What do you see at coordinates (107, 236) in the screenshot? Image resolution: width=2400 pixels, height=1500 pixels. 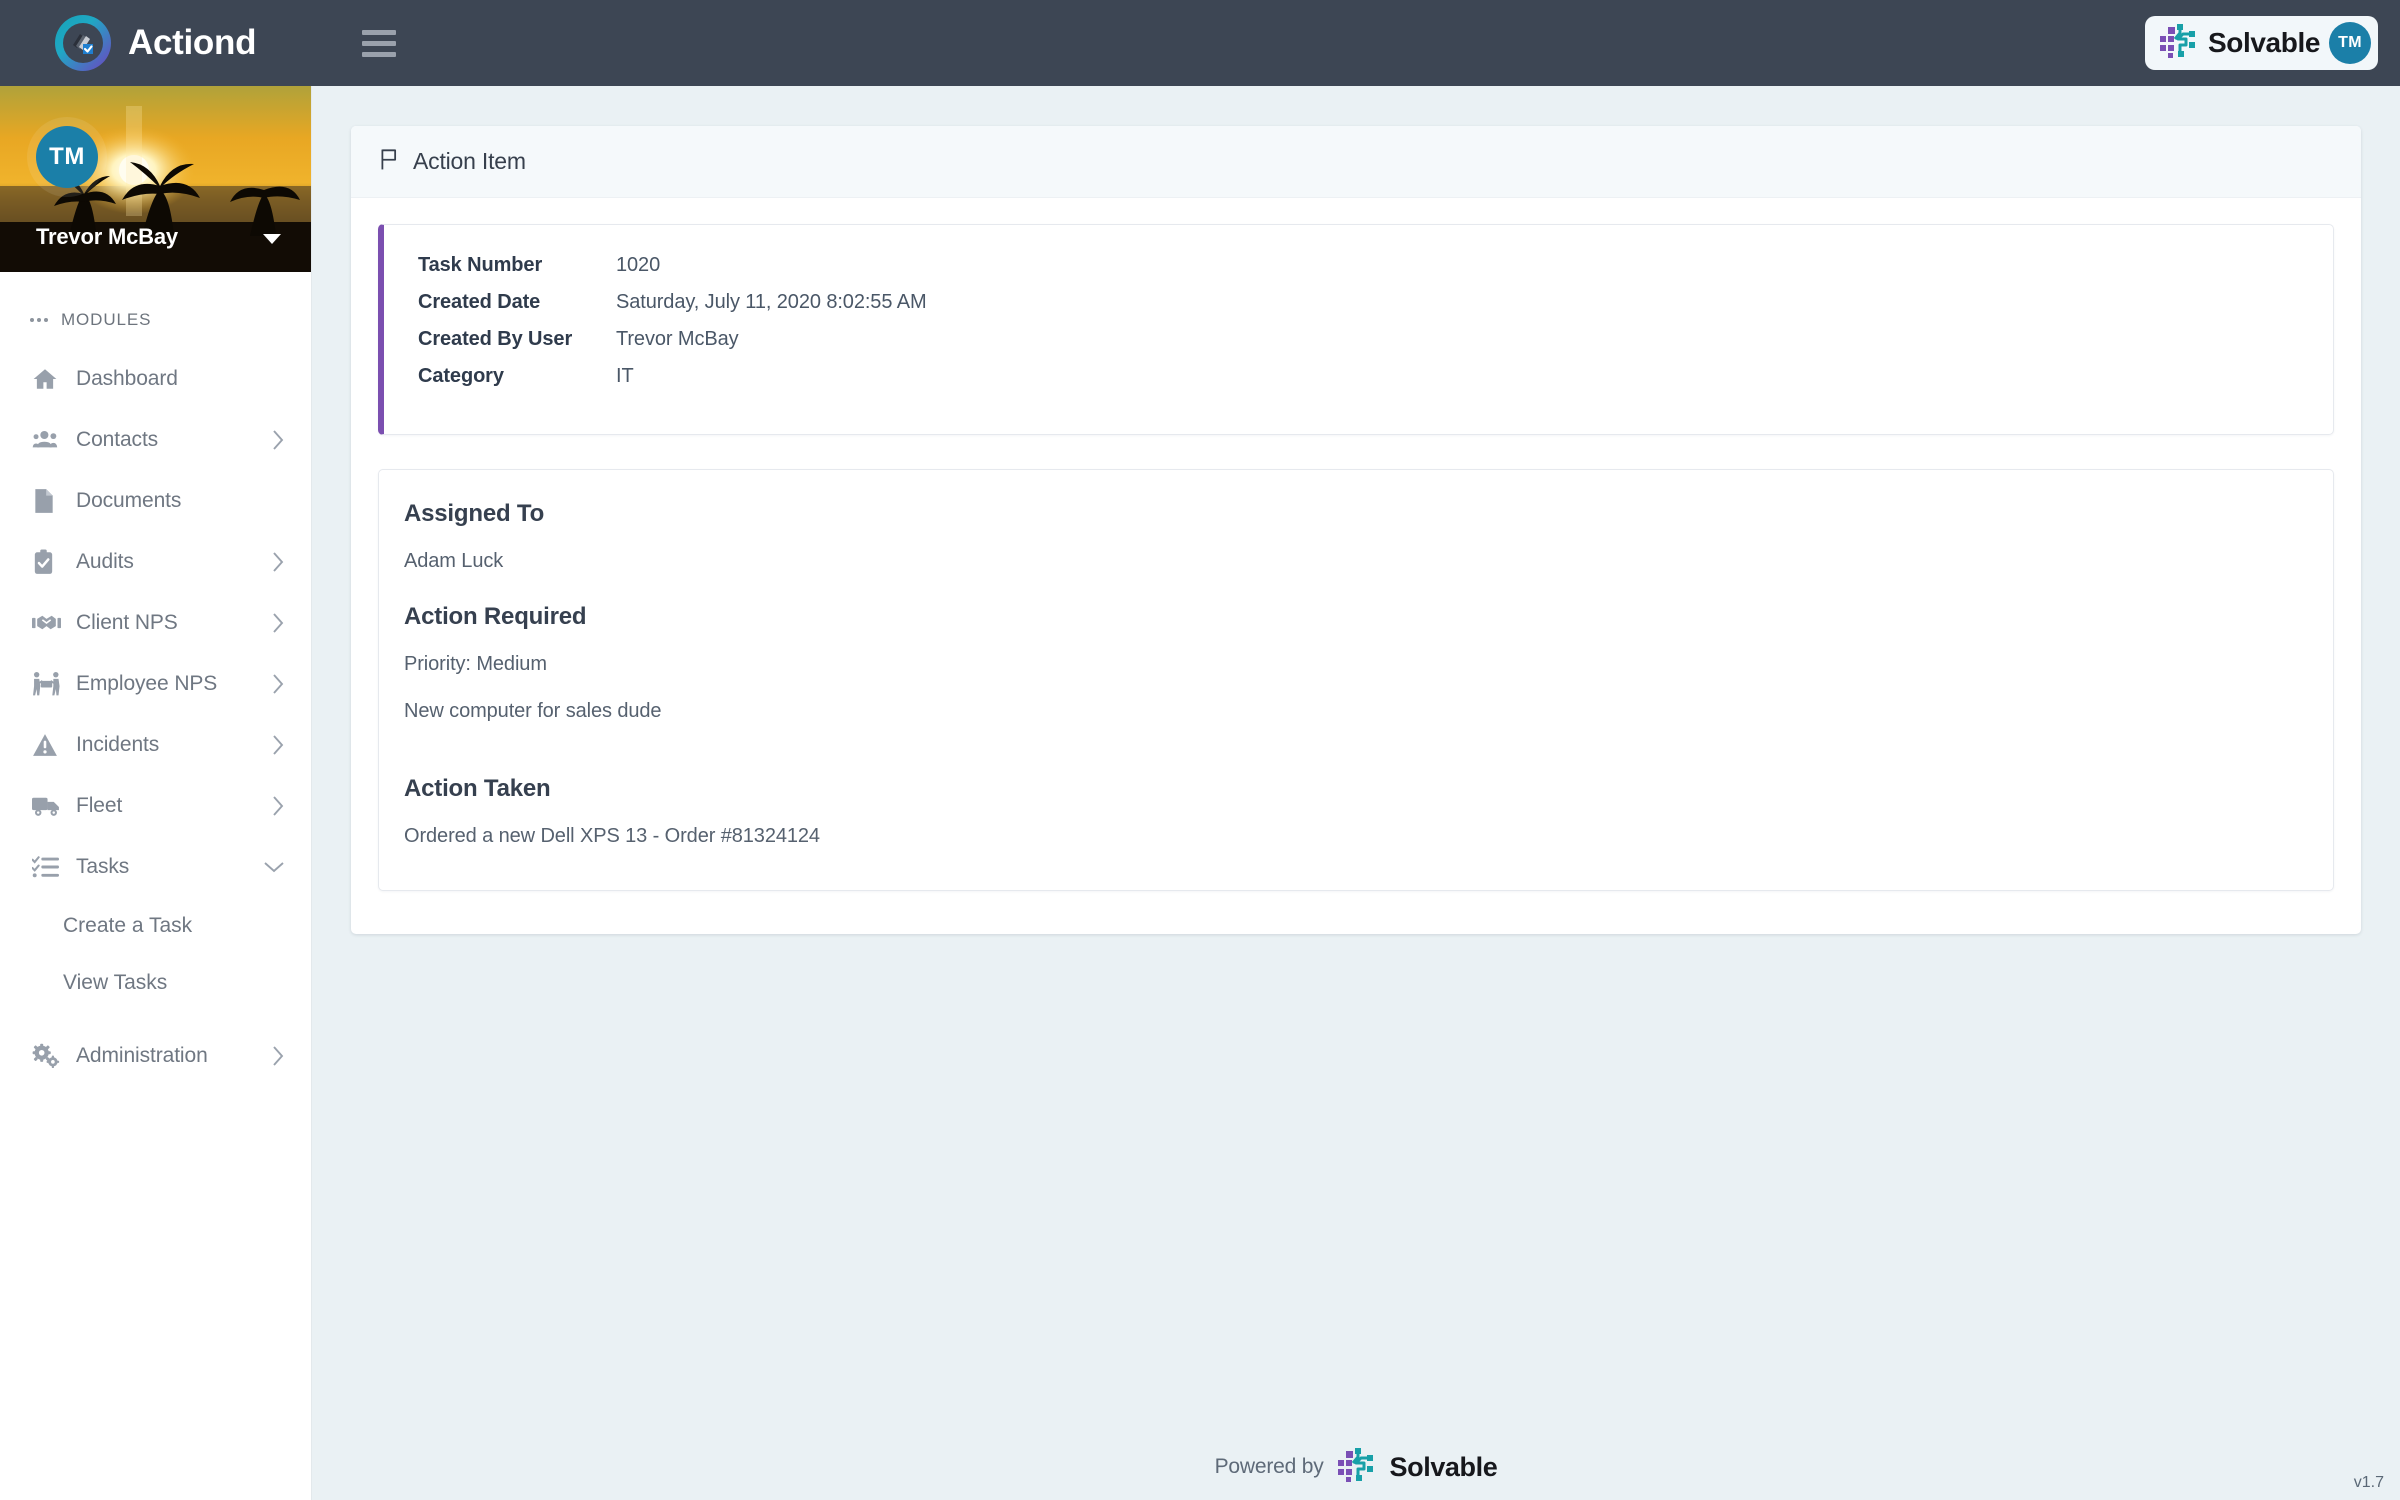 I see `profile-name: Trevor McBay` at bounding box center [107, 236].